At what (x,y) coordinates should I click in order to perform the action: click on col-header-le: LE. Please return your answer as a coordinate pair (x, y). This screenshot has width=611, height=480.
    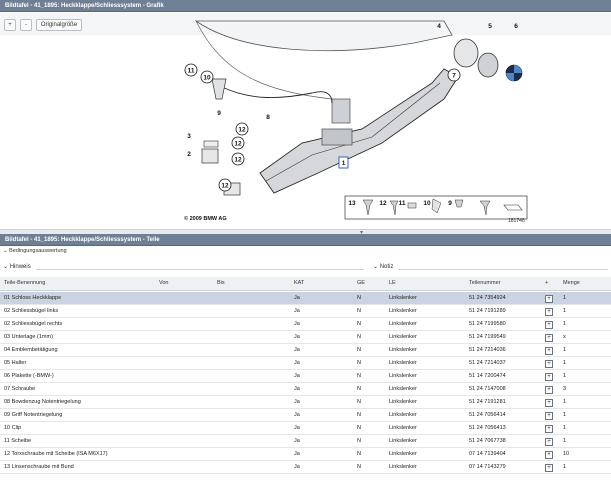
    Looking at the image, I should click on (392, 283).